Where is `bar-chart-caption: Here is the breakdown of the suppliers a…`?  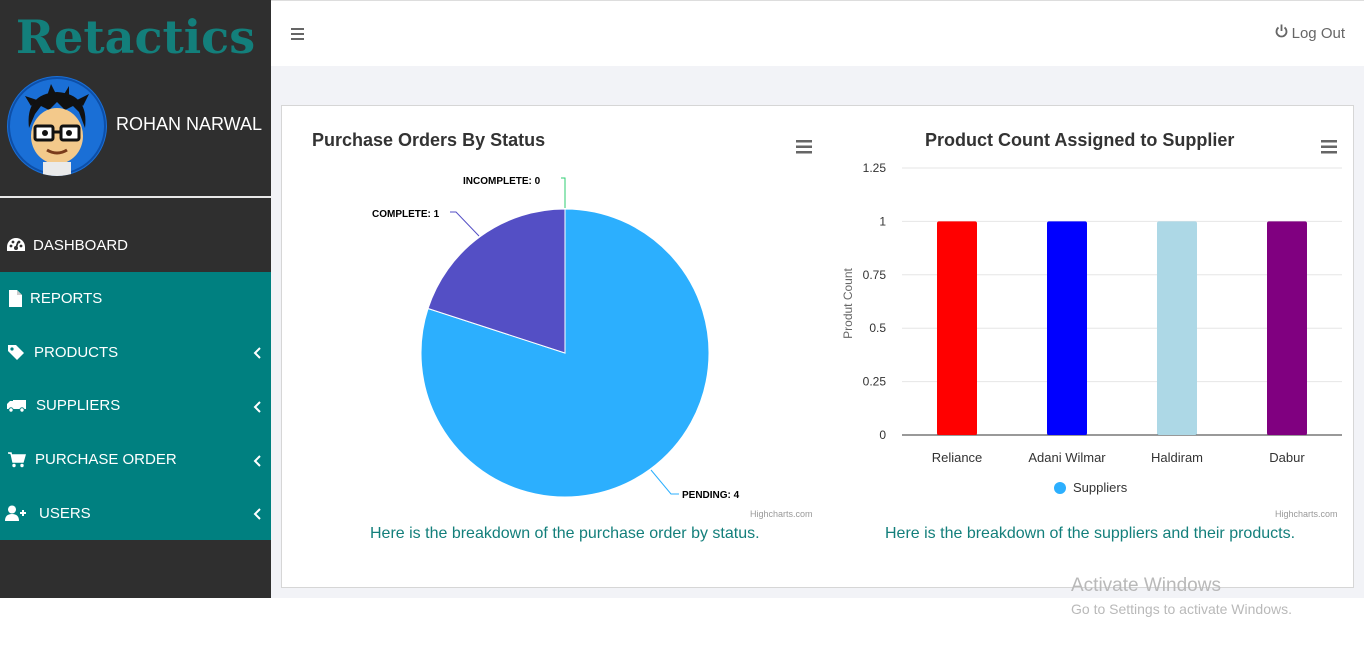 bar-chart-caption: Here is the breakdown of the suppliers a… is located at coordinates (1090, 533).